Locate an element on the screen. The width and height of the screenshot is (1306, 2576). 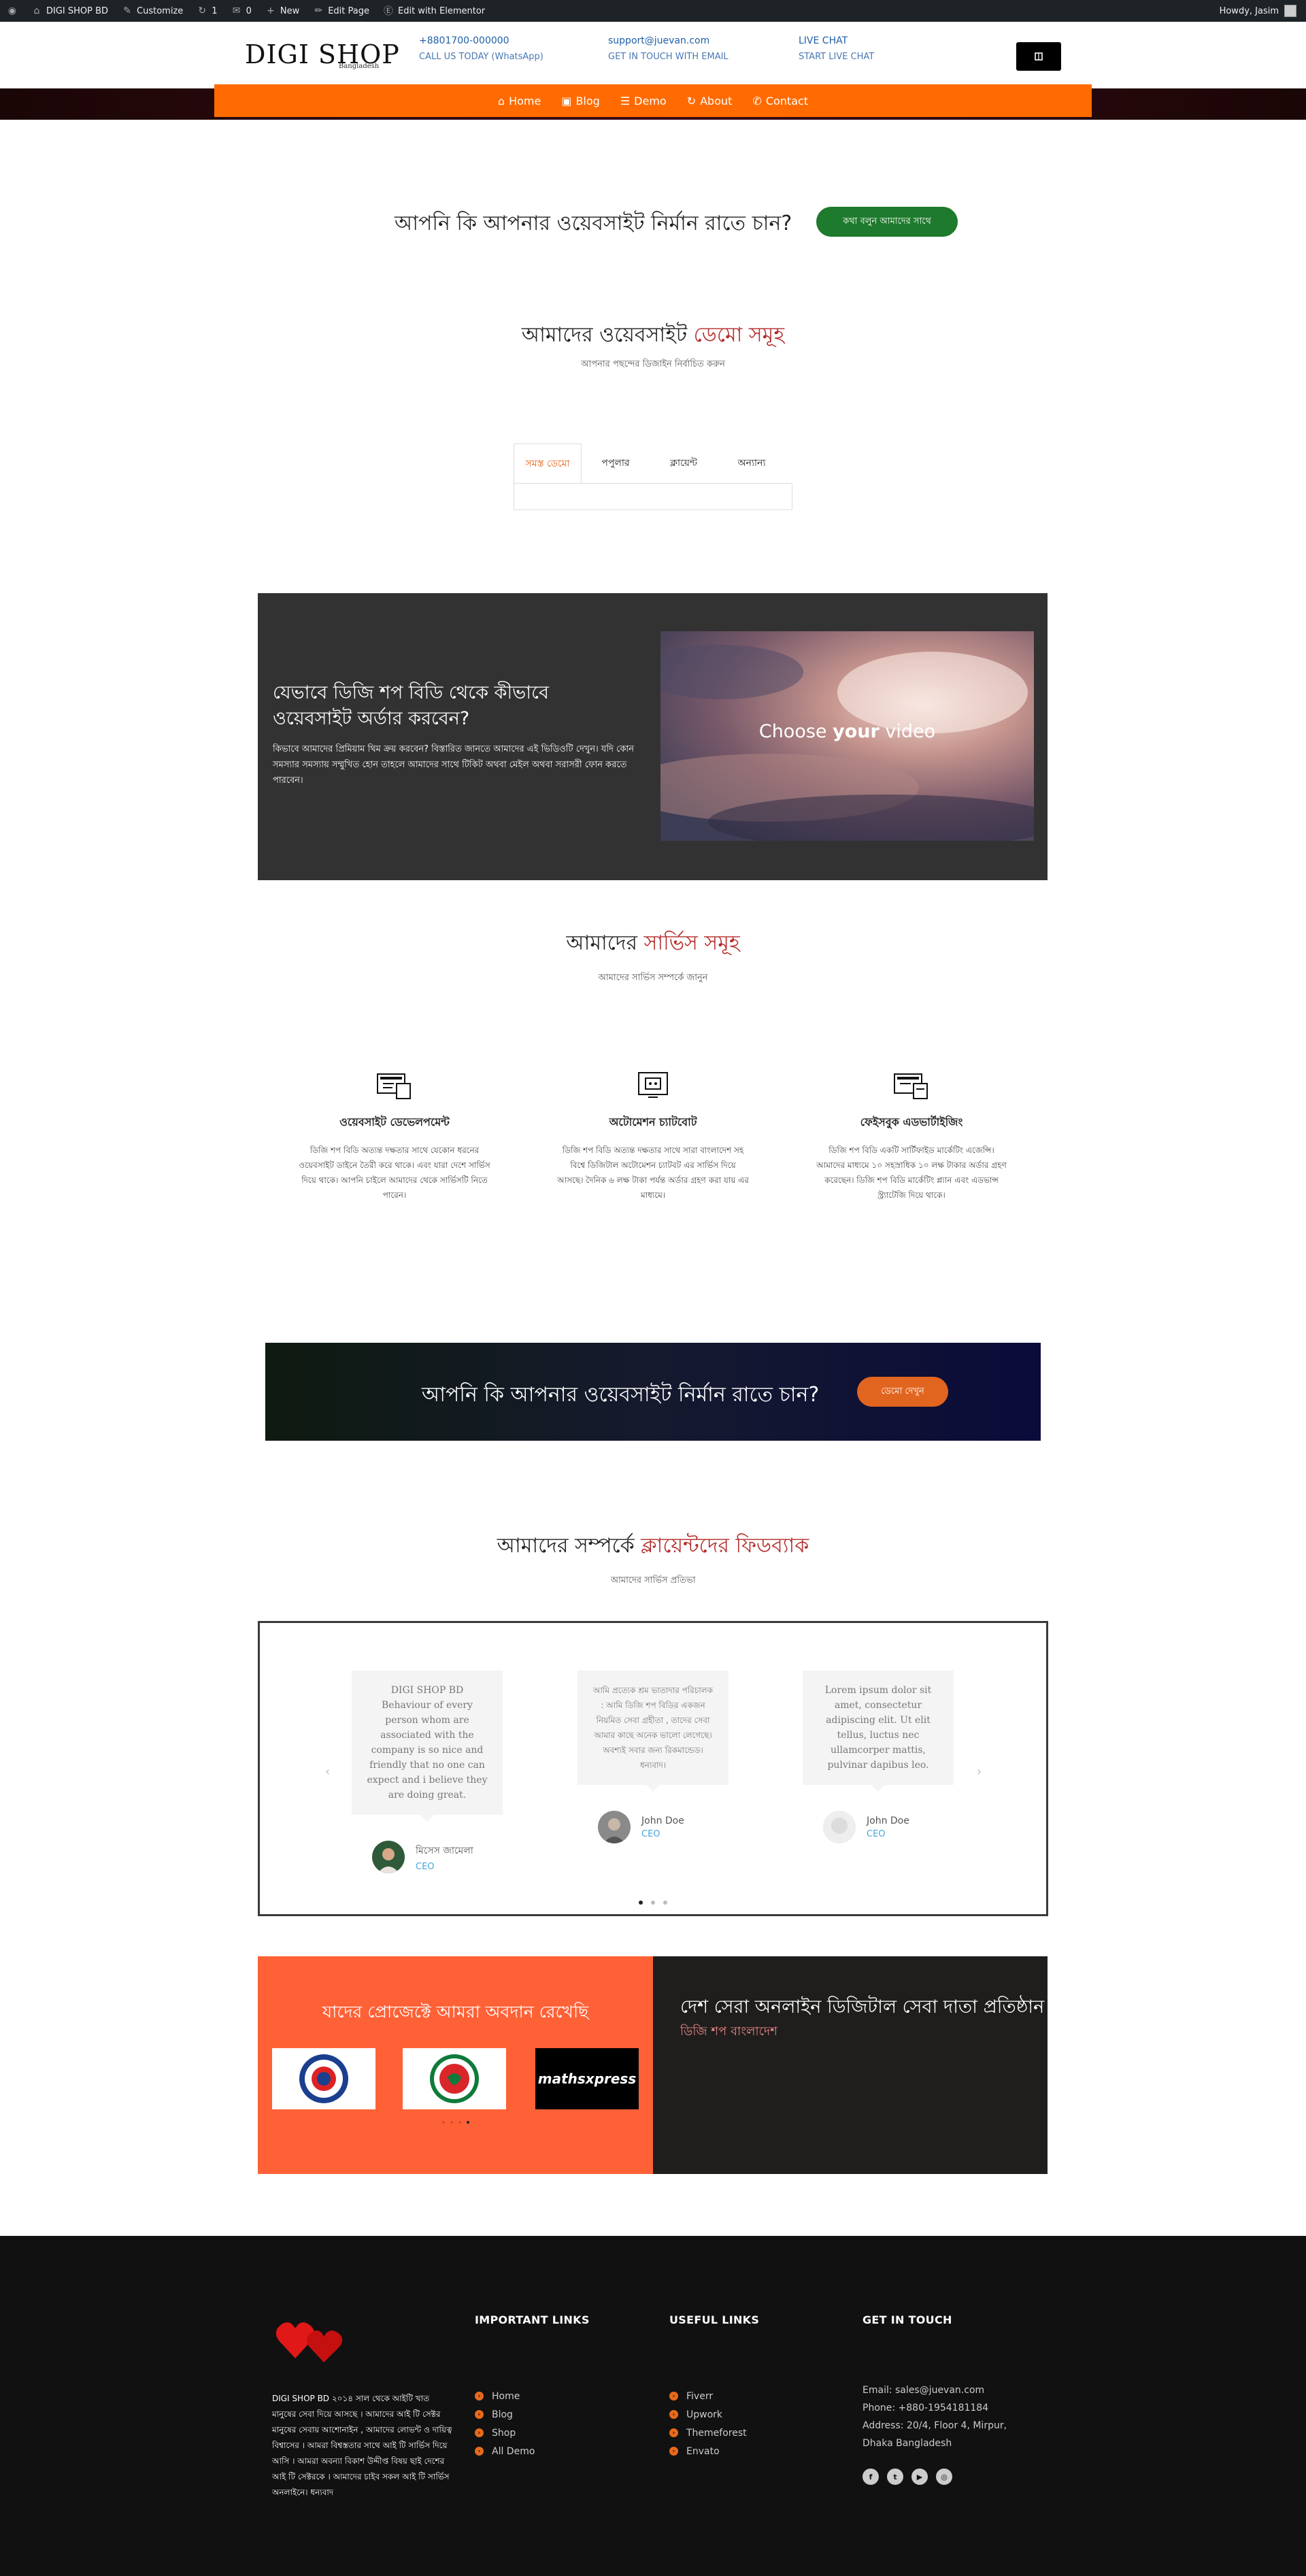
admin-updates-link: ↻ 1 is located at coordinates (207, 11).